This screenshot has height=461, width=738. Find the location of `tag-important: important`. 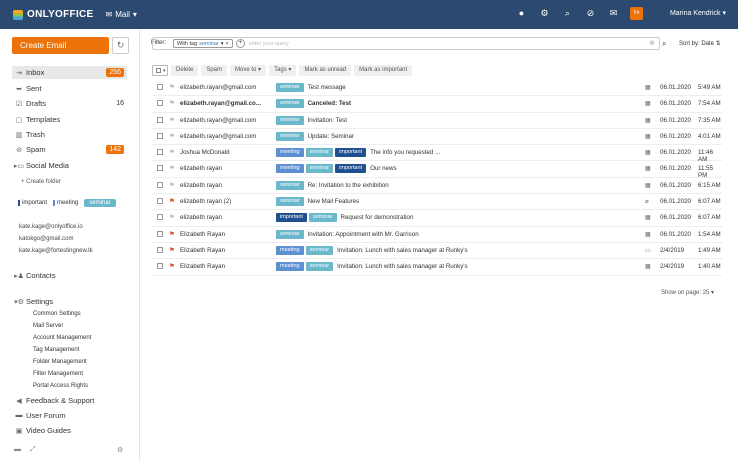

tag-important: important is located at coordinates (32, 203).